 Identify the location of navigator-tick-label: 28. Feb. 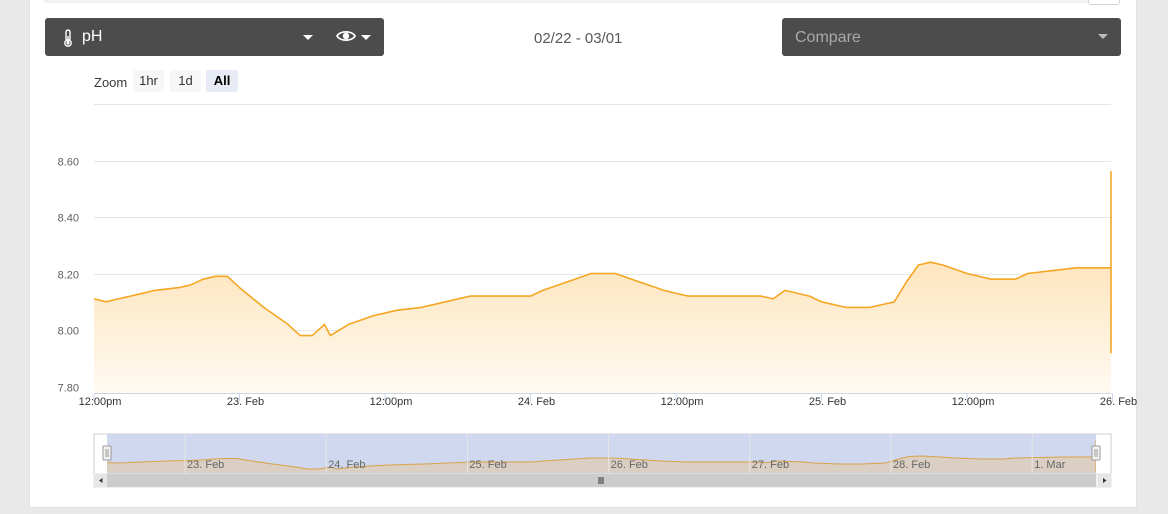
(911, 465).